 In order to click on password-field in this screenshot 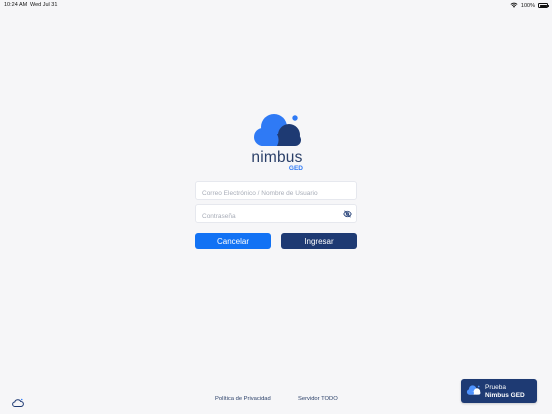, I will do `click(276, 214)`.